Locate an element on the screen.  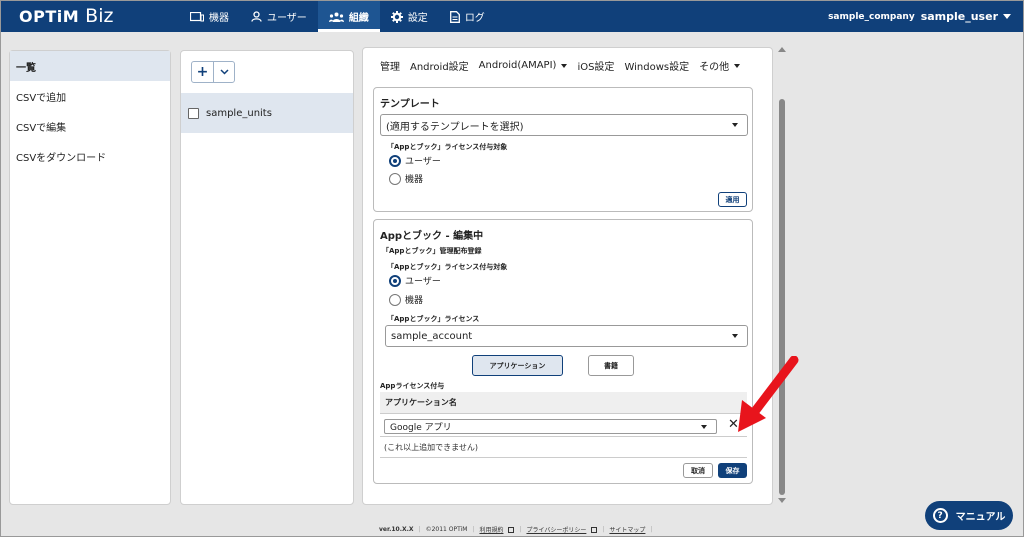
footer-sitemap-link: サイトマップ is located at coordinates (627, 529).